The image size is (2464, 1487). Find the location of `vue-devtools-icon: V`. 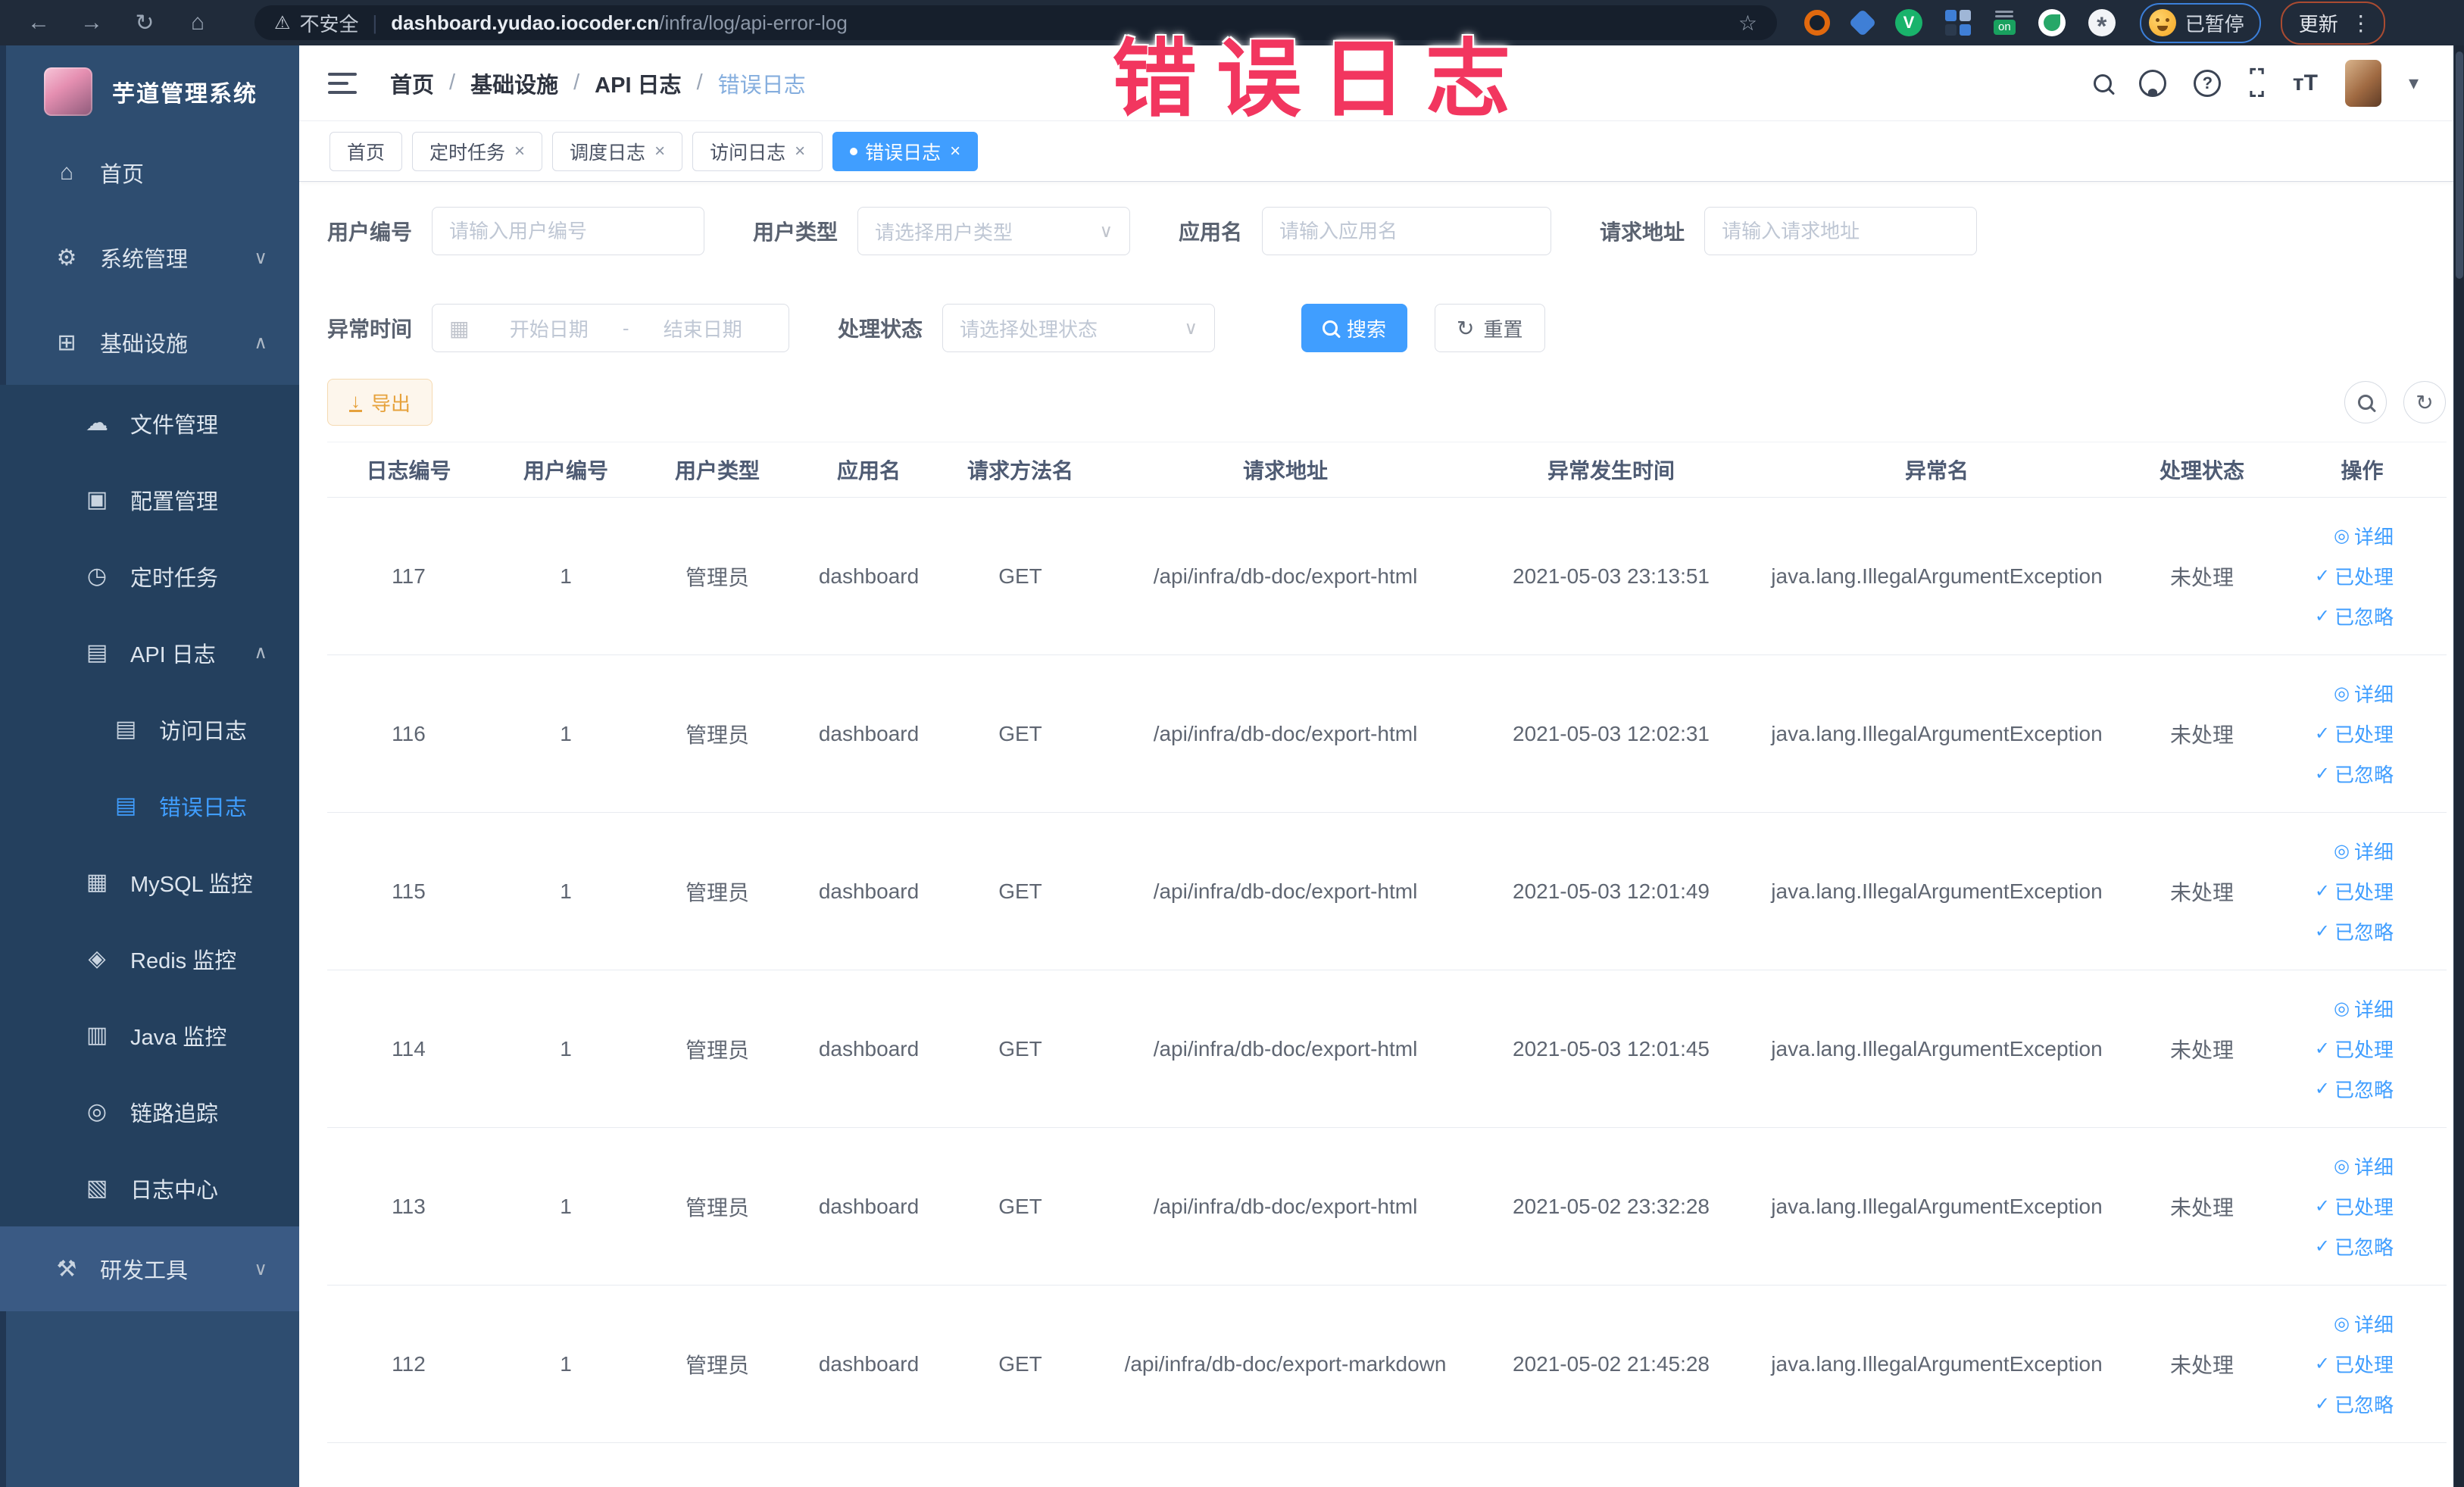

vue-devtools-icon: V is located at coordinates (1908, 22).